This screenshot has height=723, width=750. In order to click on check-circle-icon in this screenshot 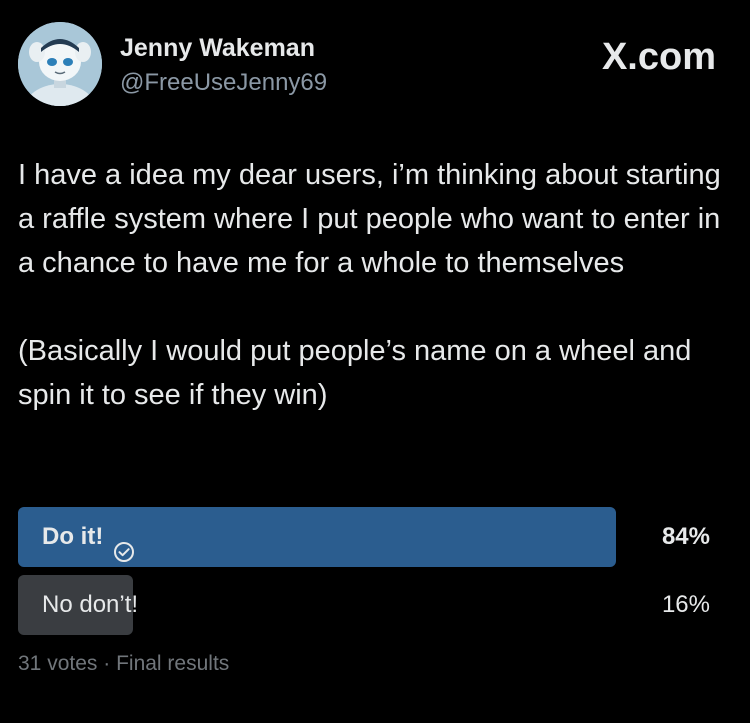, I will do `click(124, 544)`.